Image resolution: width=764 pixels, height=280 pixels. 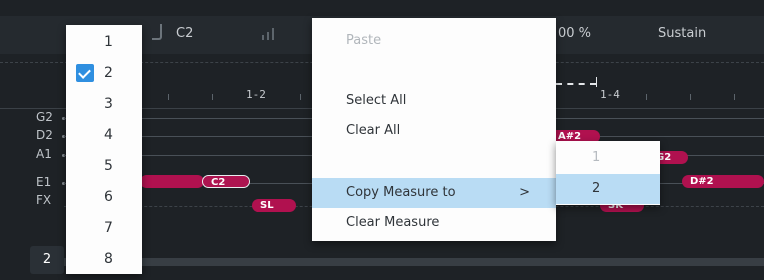 What do you see at coordinates (157, 32) in the screenshot?
I see `note-icon` at bounding box center [157, 32].